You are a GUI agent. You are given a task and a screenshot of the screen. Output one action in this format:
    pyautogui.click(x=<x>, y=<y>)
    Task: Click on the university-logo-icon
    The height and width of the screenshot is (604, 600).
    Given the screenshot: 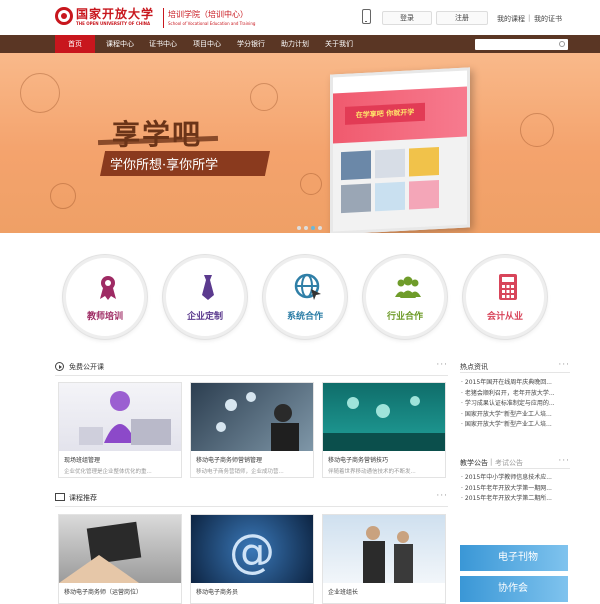 What is the action you would take?
    pyautogui.click(x=64, y=16)
    